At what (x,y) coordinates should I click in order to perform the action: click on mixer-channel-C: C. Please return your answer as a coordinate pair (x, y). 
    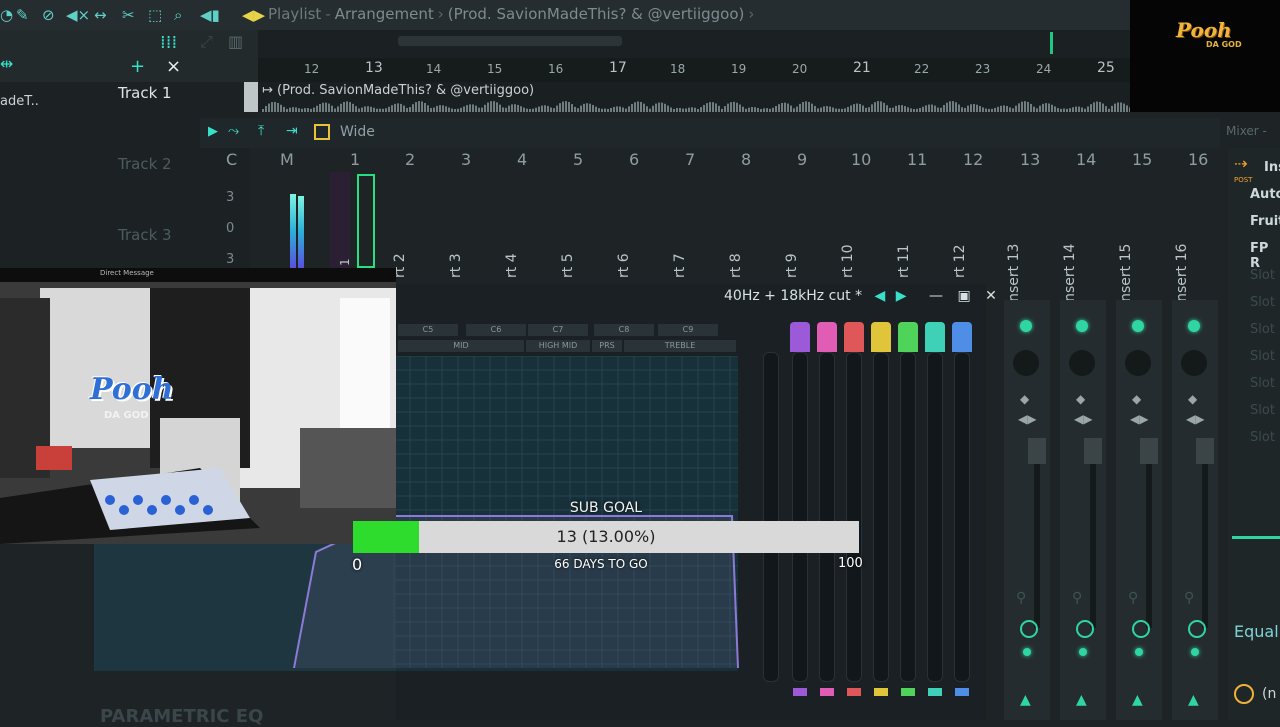
    Looking at the image, I should click on (231, 159).